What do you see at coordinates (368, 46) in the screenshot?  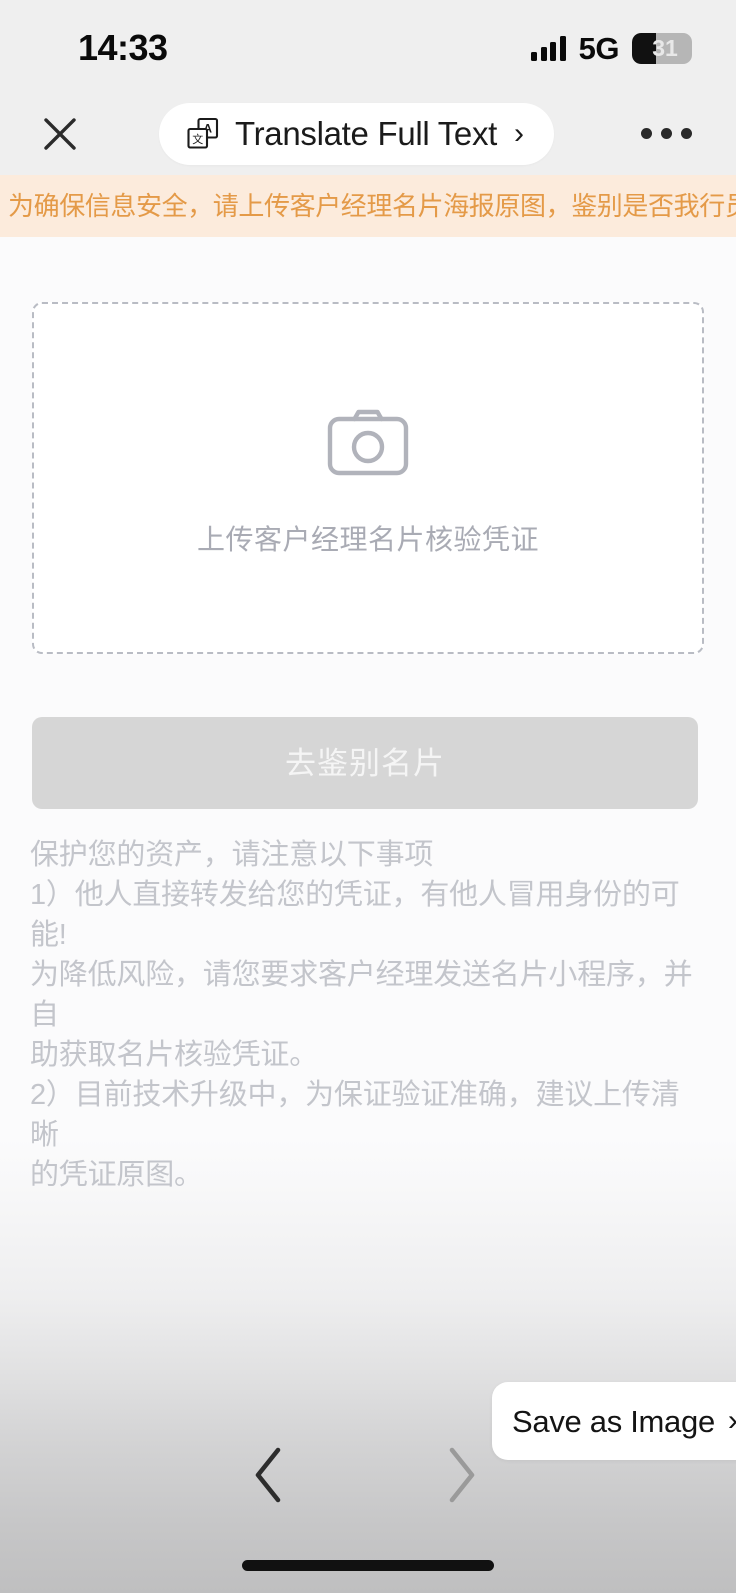 I see `status-bar: 14:33 5G 31` at bounding box center [368, 46].